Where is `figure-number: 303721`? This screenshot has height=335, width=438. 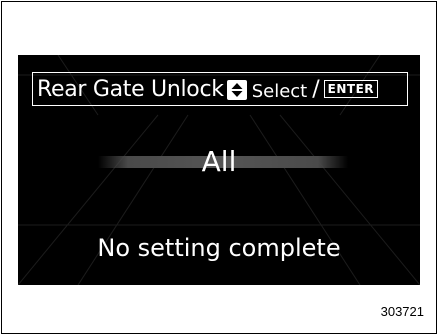 figure-number: 303721 is located at coordinates (402, 311).